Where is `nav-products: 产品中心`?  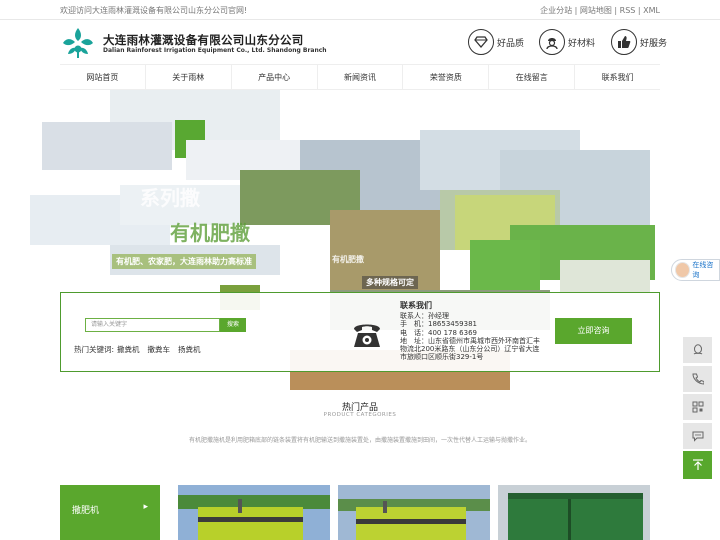 nav-products: 产品中心 is located at coordinates (275, 77).